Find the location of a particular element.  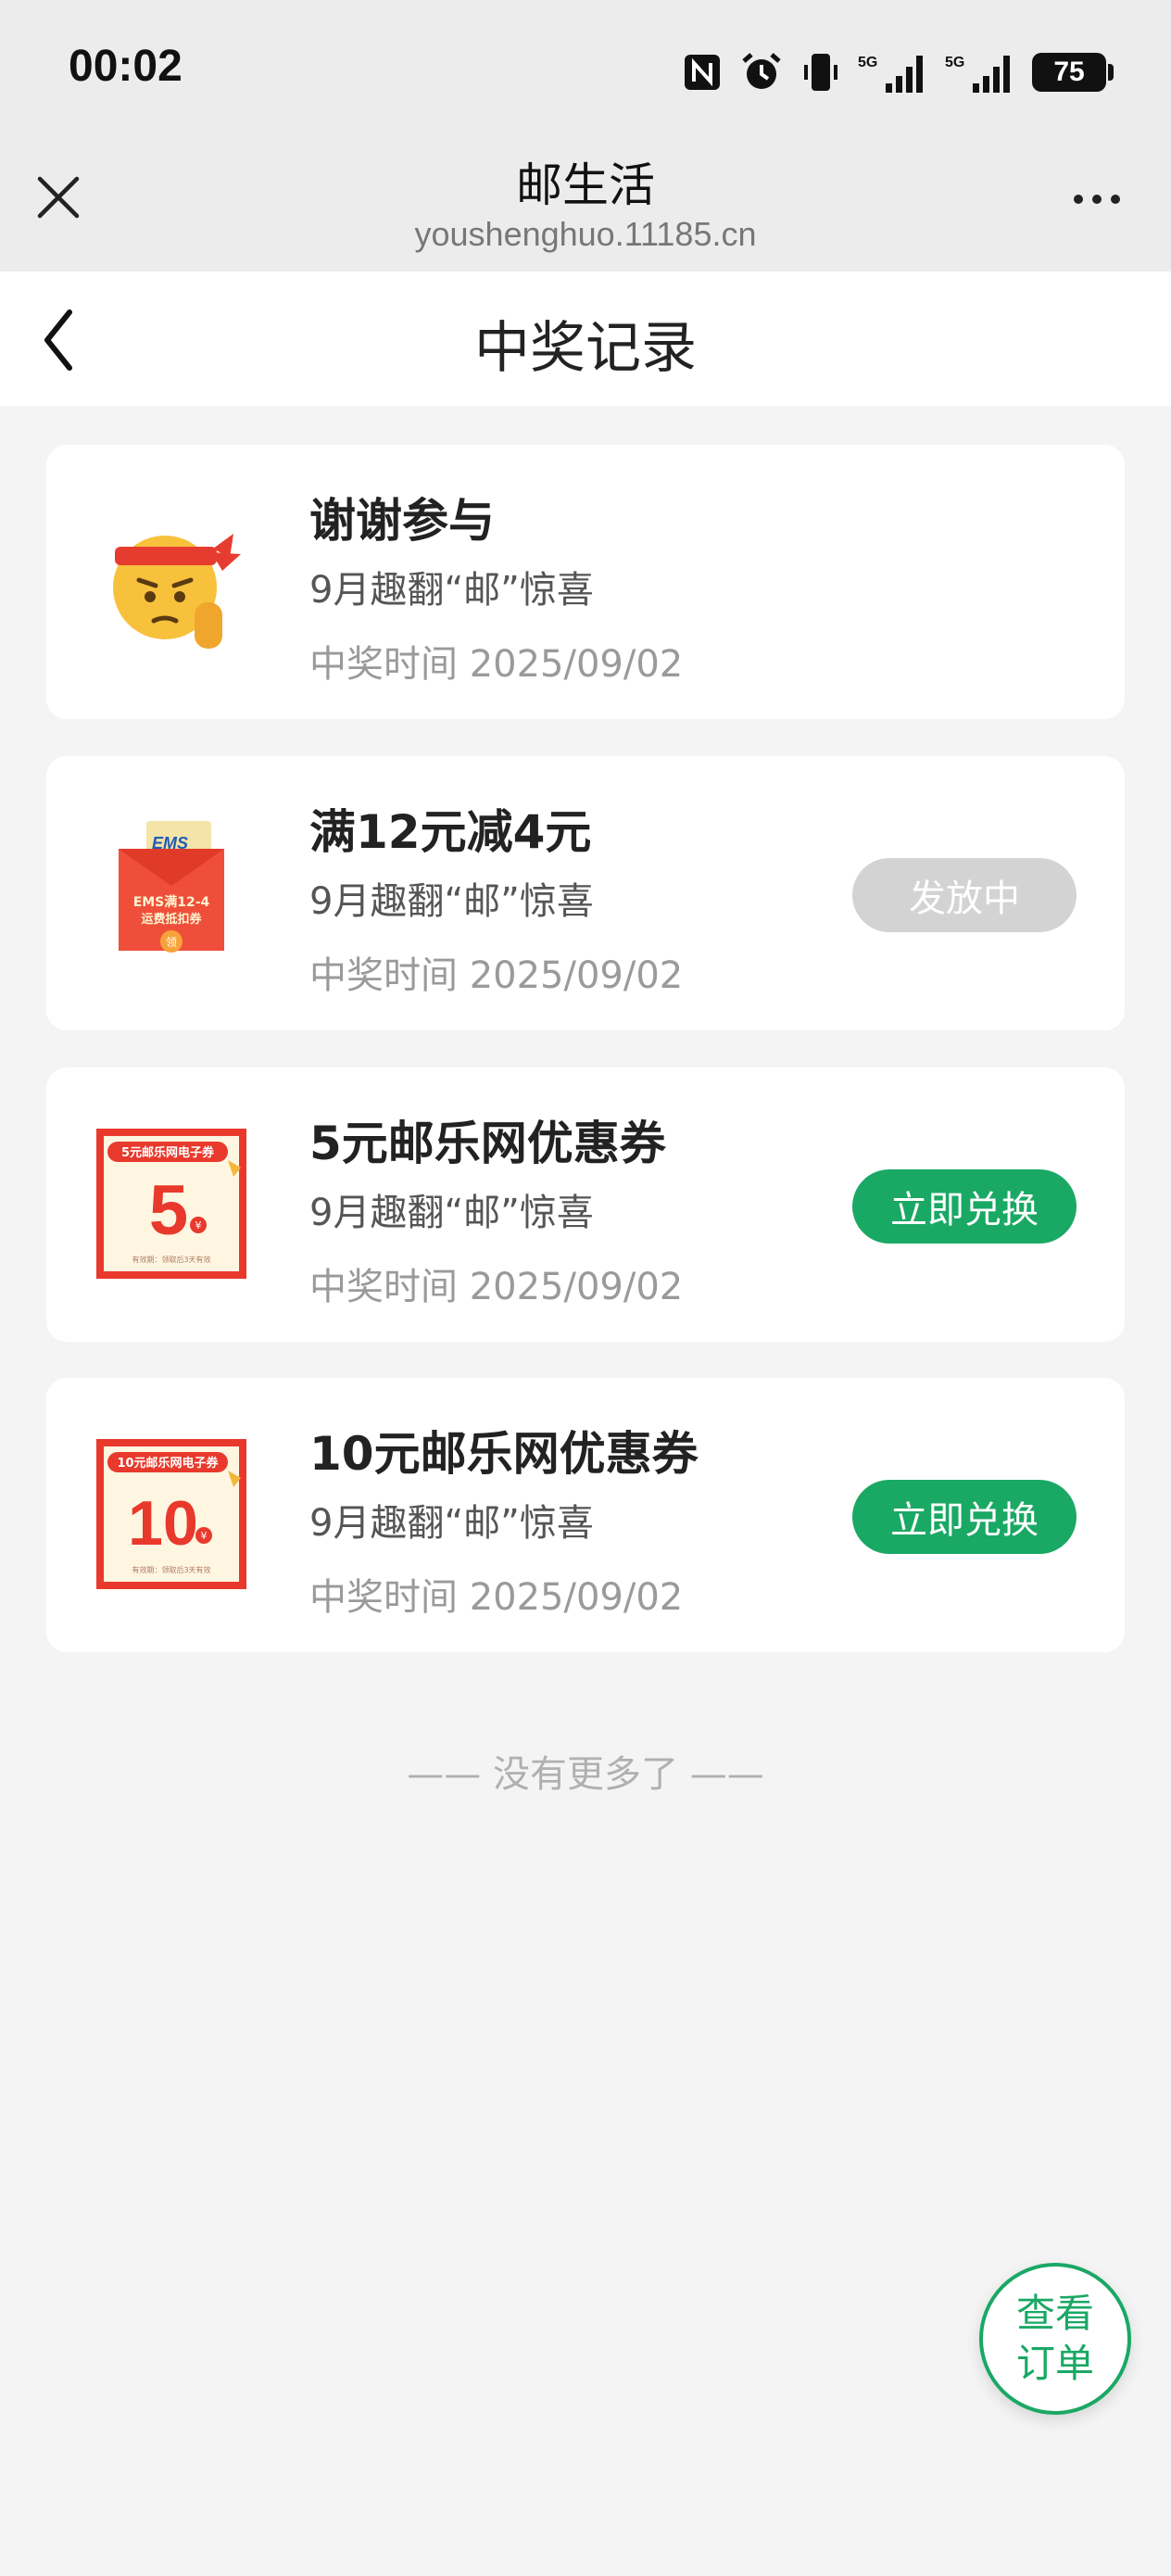

coupon-10-icon: 10元邮乐网电子券 10 ¥ 有效期：领取后3天有效 is located at coordinates (173, 1515).